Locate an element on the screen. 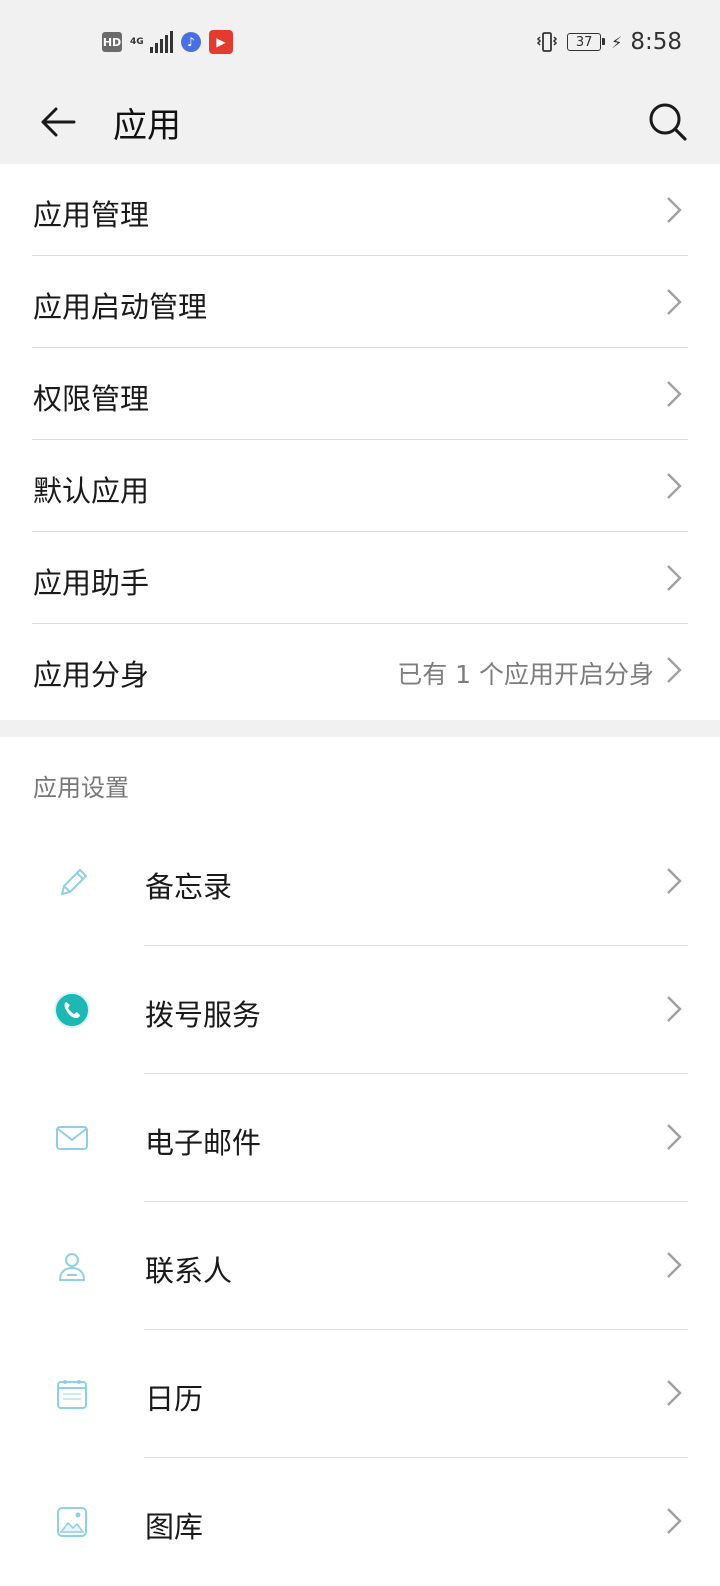  menu-item-label: 应用启动管理 is located at coordinates (120, 307).